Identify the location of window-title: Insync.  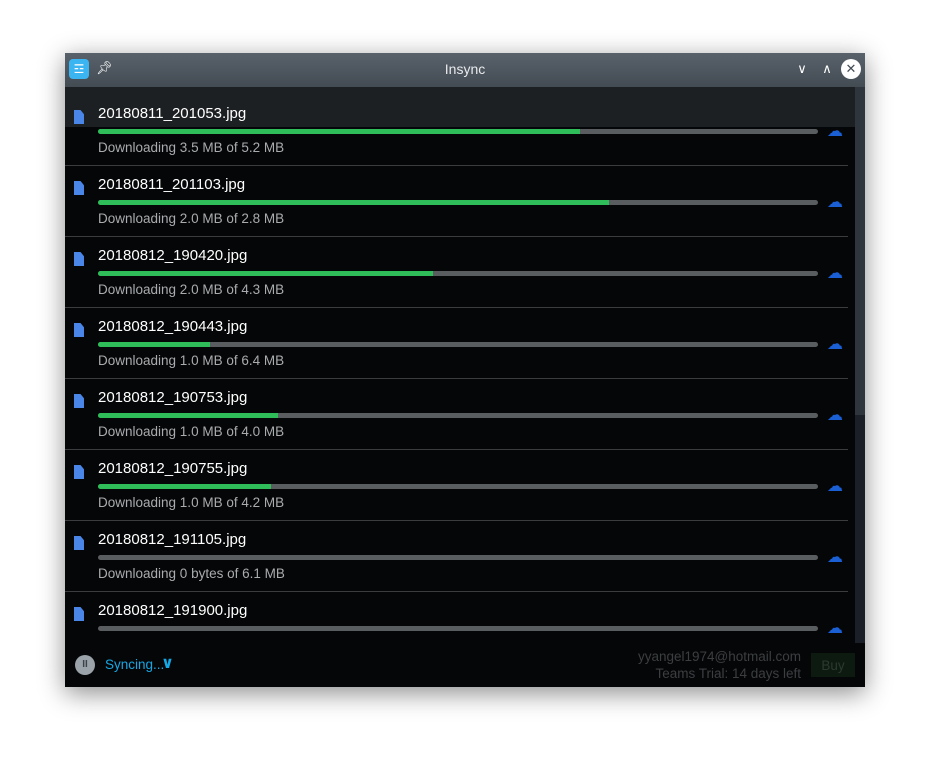
(465, 69).